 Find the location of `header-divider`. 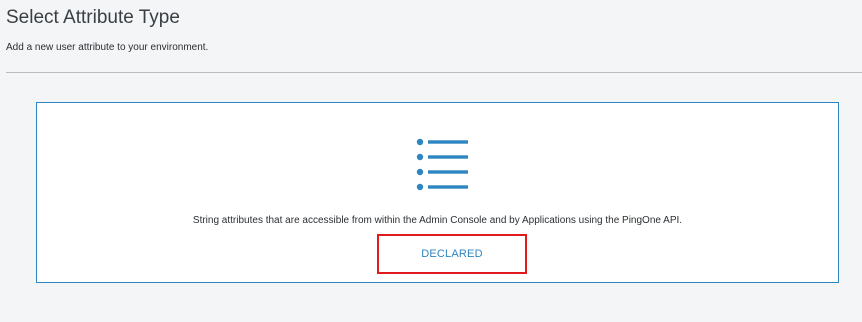

header-divider is located at coordinates (434, 72).